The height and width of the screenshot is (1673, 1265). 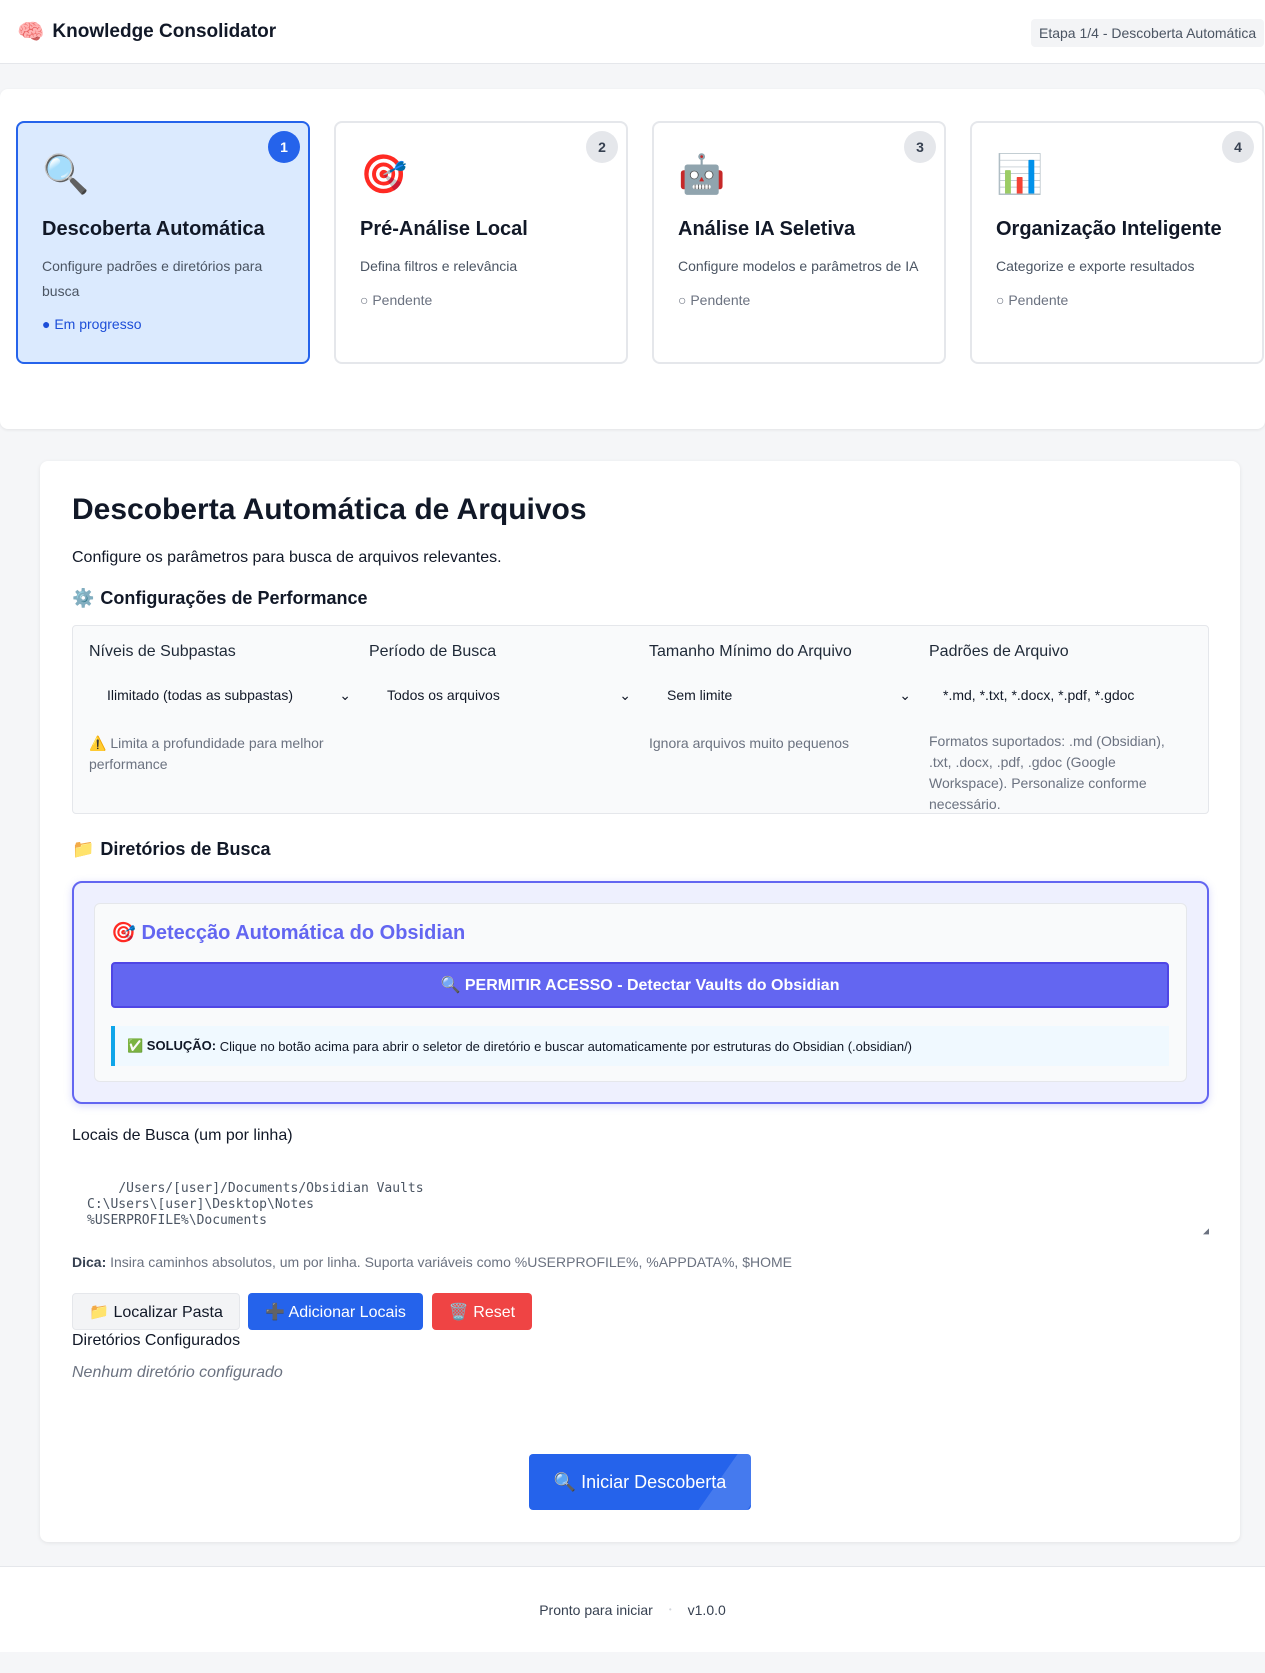 I want to click on step-badge: Etapa 1/4 - Descoberta Automática, so click(x=1148, y=33).